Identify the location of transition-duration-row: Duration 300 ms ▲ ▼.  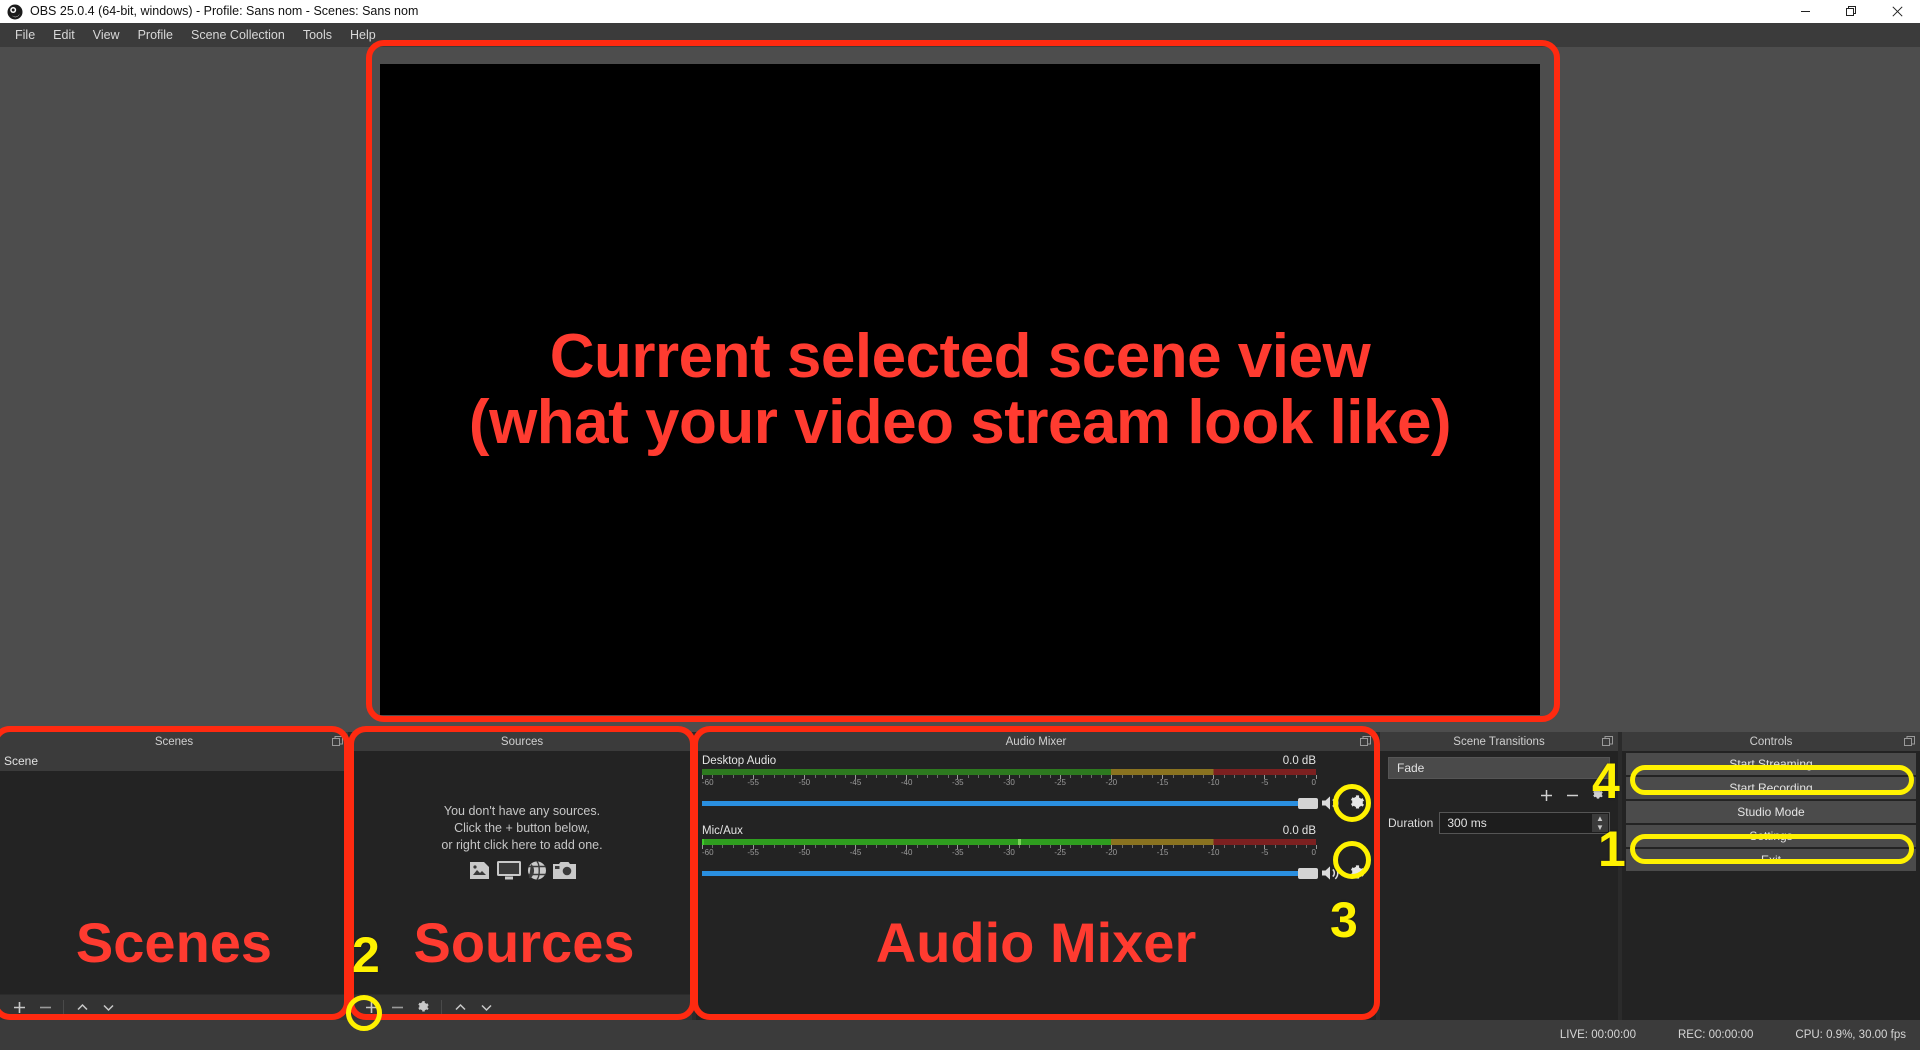
(1499, 823).